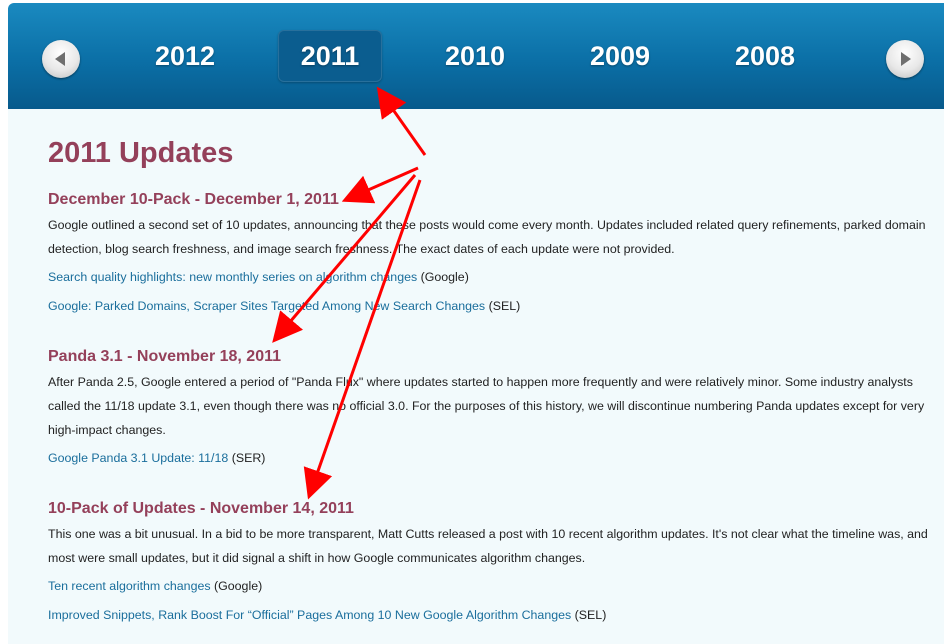 This screenshot has width=944, height=644. I want to click on arrow-left-icon, so click(60, 59).